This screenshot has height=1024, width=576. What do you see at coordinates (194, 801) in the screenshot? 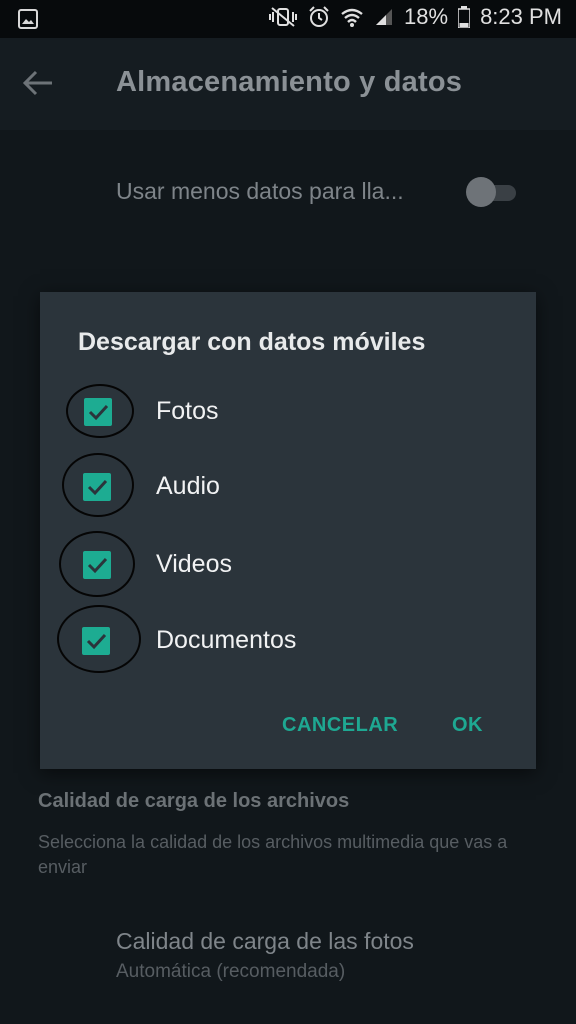
I see `upload-quality-header: Calidad de carga de los archivos` at bounding box center [194, 801].